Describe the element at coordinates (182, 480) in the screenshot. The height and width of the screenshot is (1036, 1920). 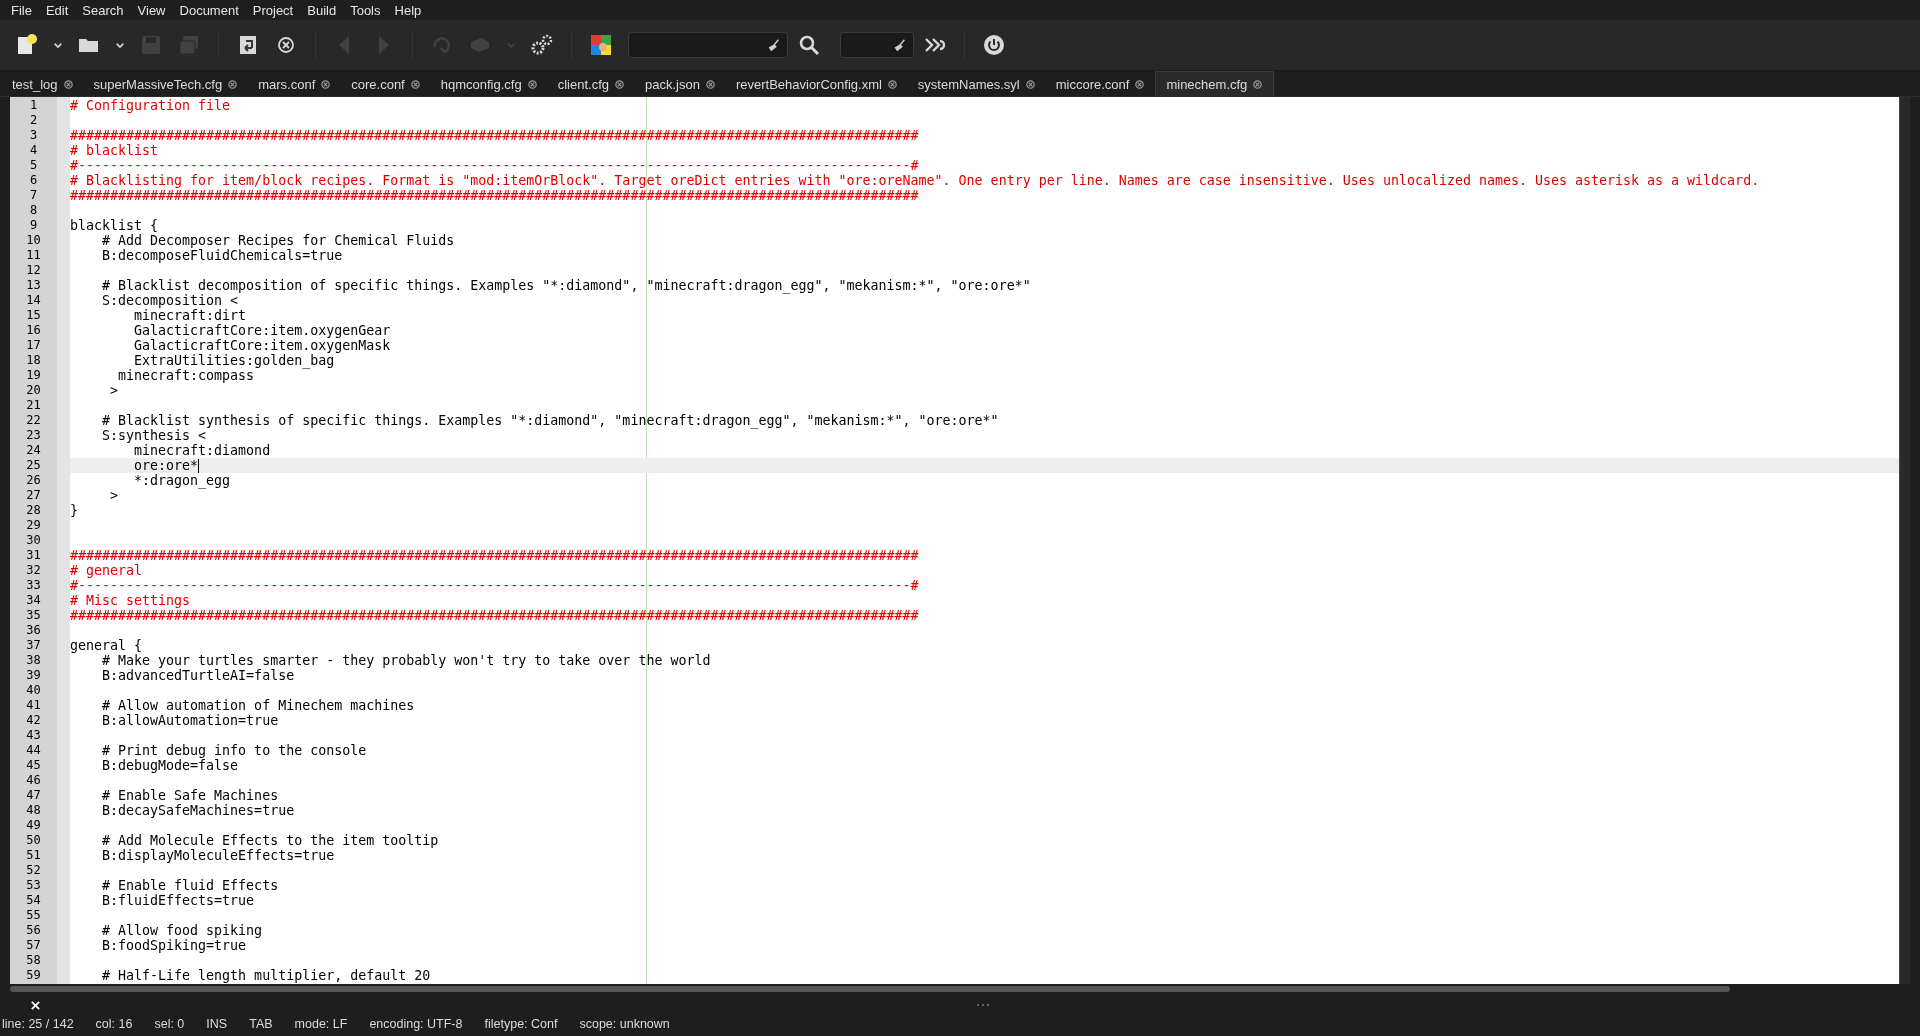
I see `code-line: *:dragon_egg` at that location.